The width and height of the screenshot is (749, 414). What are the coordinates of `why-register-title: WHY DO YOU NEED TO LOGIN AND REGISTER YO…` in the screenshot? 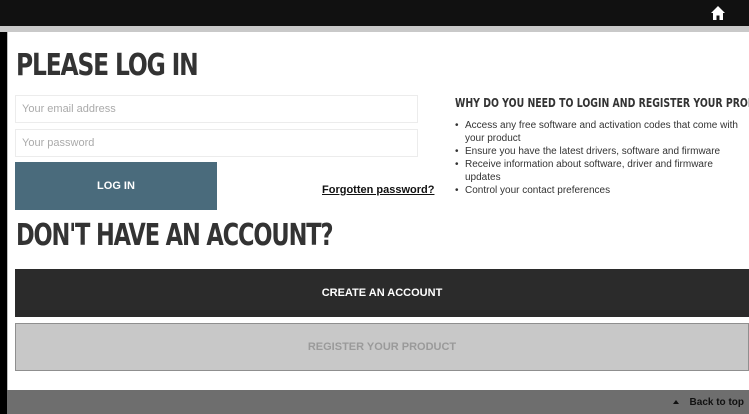 It's located at (602, 103).